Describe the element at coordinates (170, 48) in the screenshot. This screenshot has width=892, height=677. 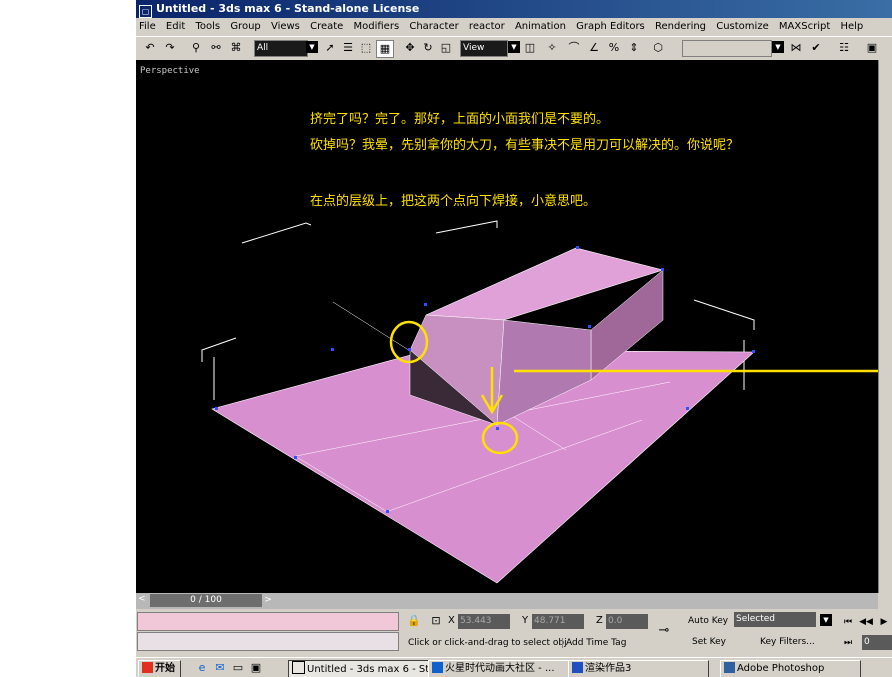
I see `redo-icon: ↷` at that location.